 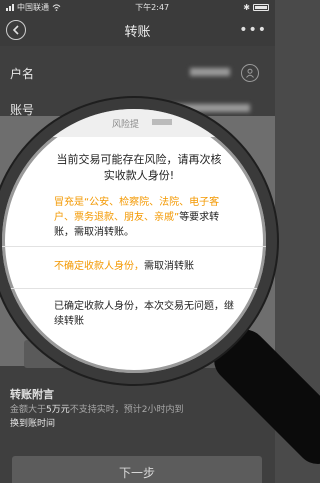 I want to click on risk-option-uncertain: 不确定收款人身份，需取消转账, so click(x=146, y=266).